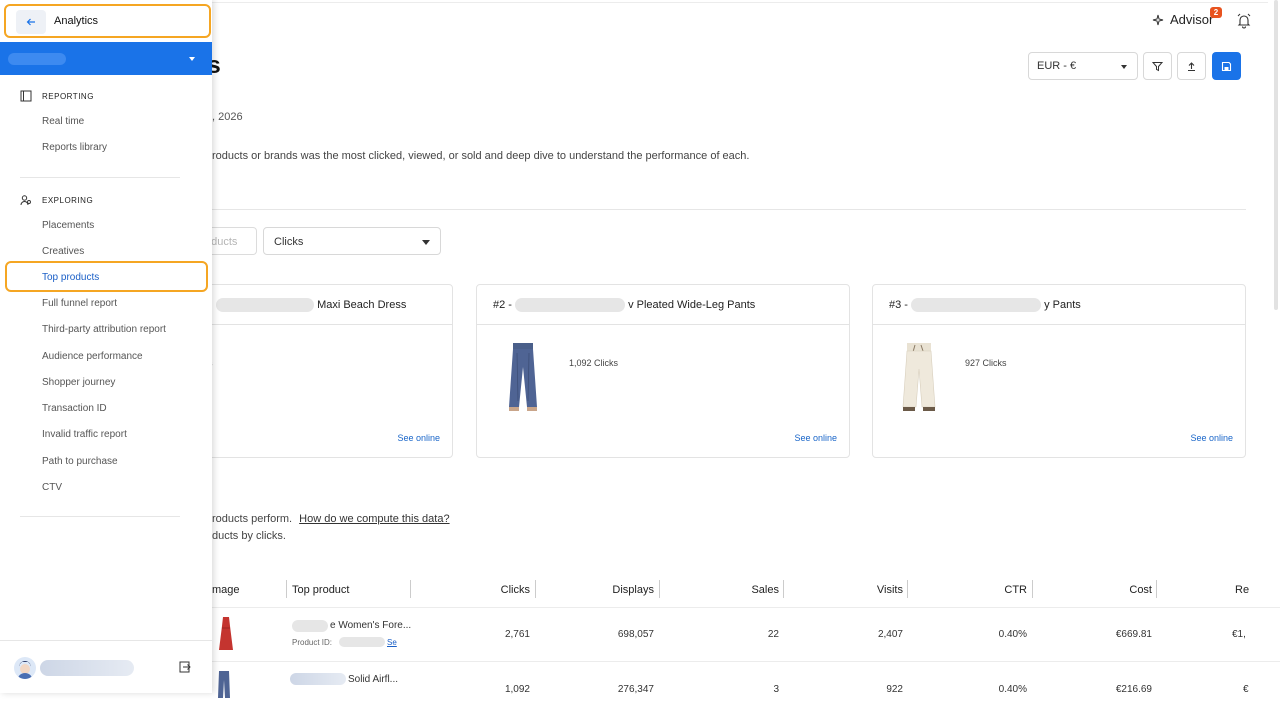  What do you see at coordinates (25, 668) in the screenshot?
I see `avatar` at bounding box center [25, 668].